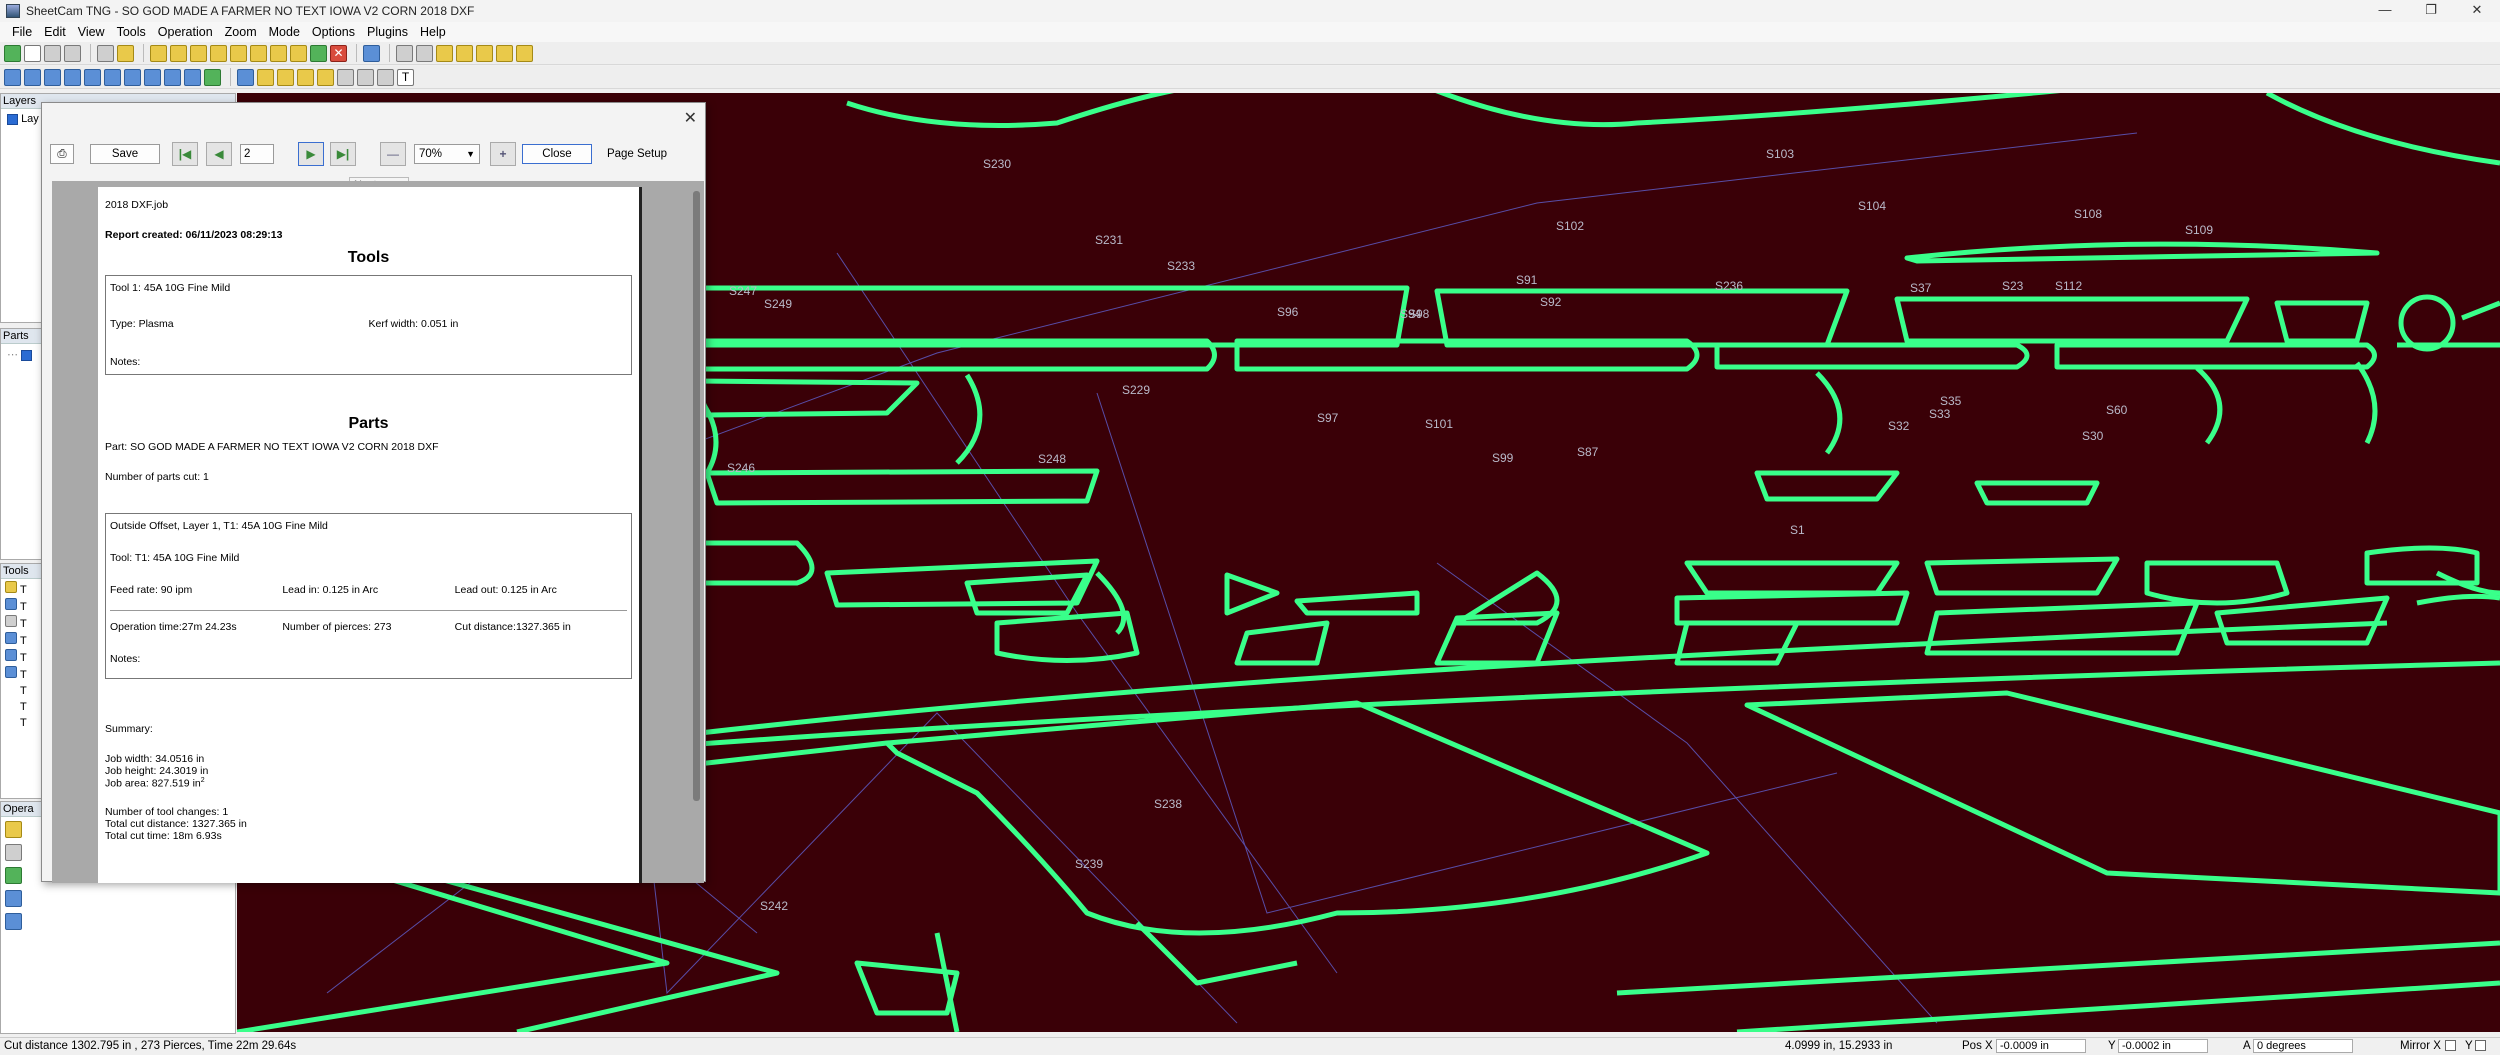 The height and width of the screenshot is (1055, 2500). I want to click on drawing-tool-9-icon, so click(318, 53).